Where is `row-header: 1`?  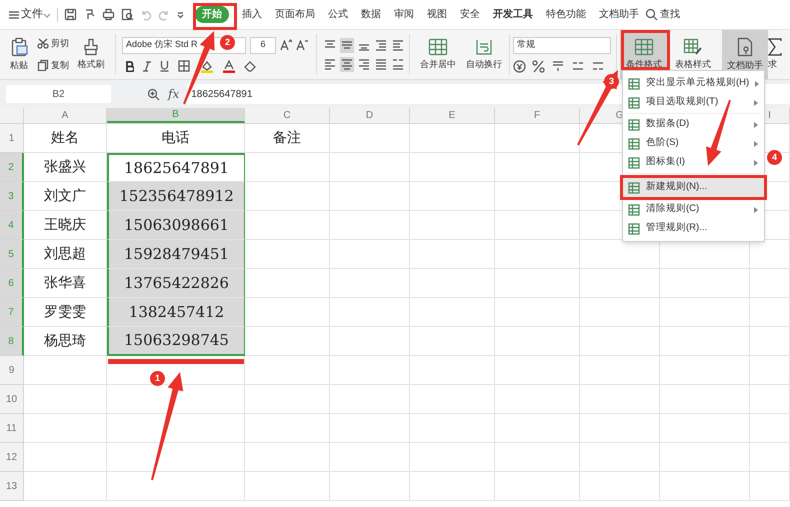
row-header: 1 is located at coordinates (12, 138).